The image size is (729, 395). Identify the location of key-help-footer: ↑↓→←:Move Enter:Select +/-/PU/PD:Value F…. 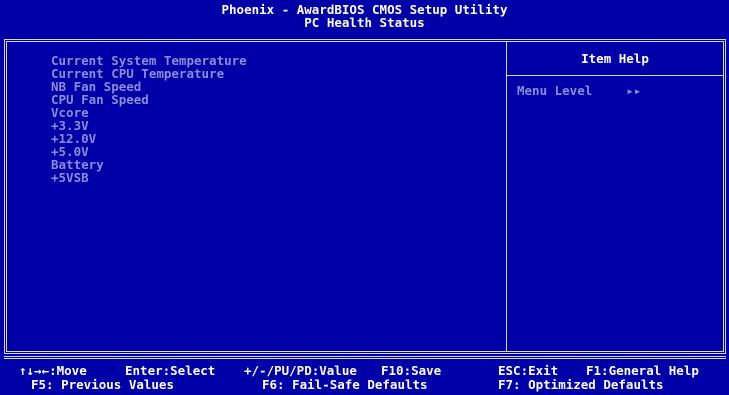
(364, 378).